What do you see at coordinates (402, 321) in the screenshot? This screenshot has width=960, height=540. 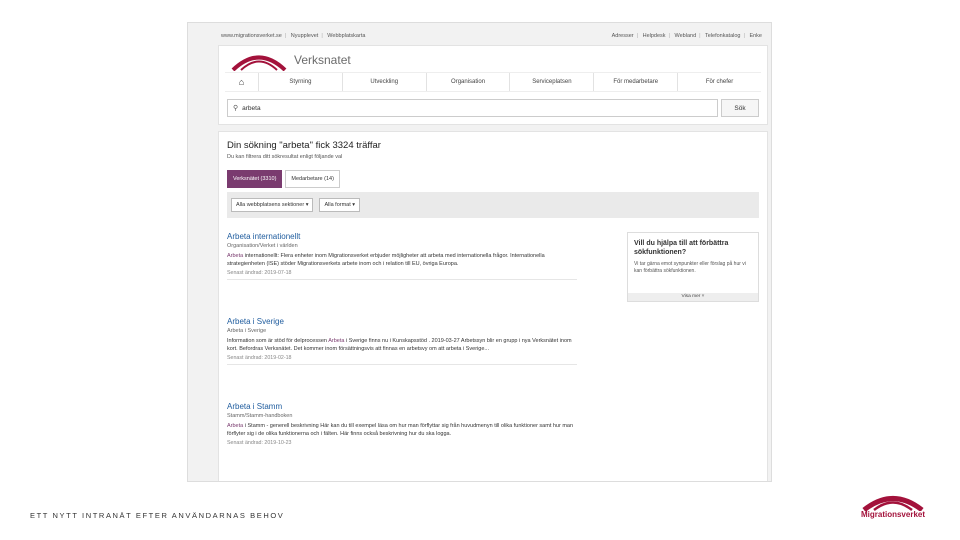 I see `hit-title: Arbeta i Sverige` at bounding box center [402, 321].